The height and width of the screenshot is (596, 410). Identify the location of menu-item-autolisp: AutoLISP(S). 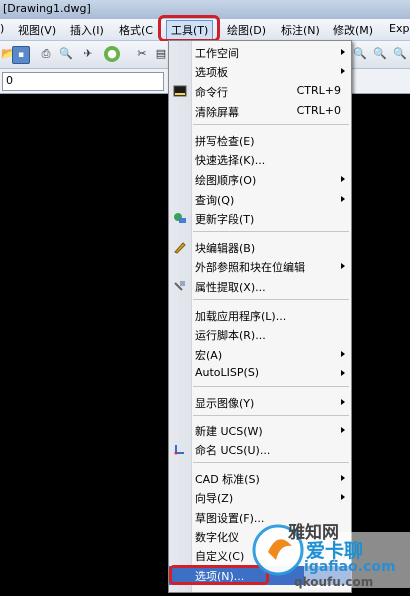
(260, 373).